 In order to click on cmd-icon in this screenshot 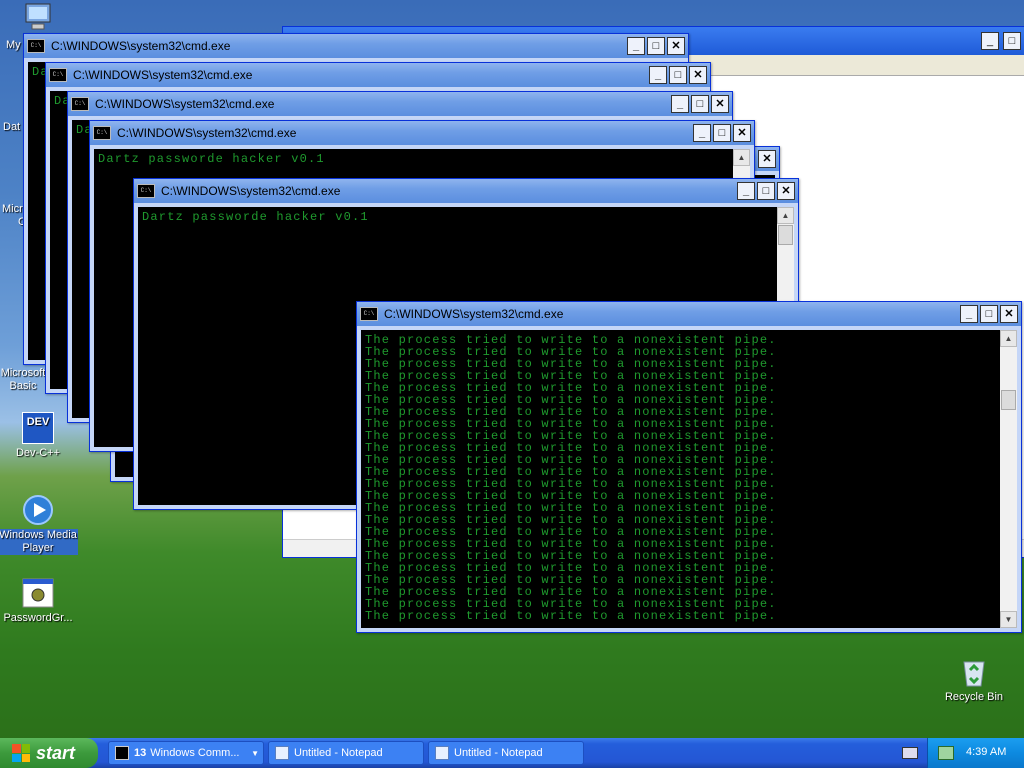, I will do `click(122, 753)`.